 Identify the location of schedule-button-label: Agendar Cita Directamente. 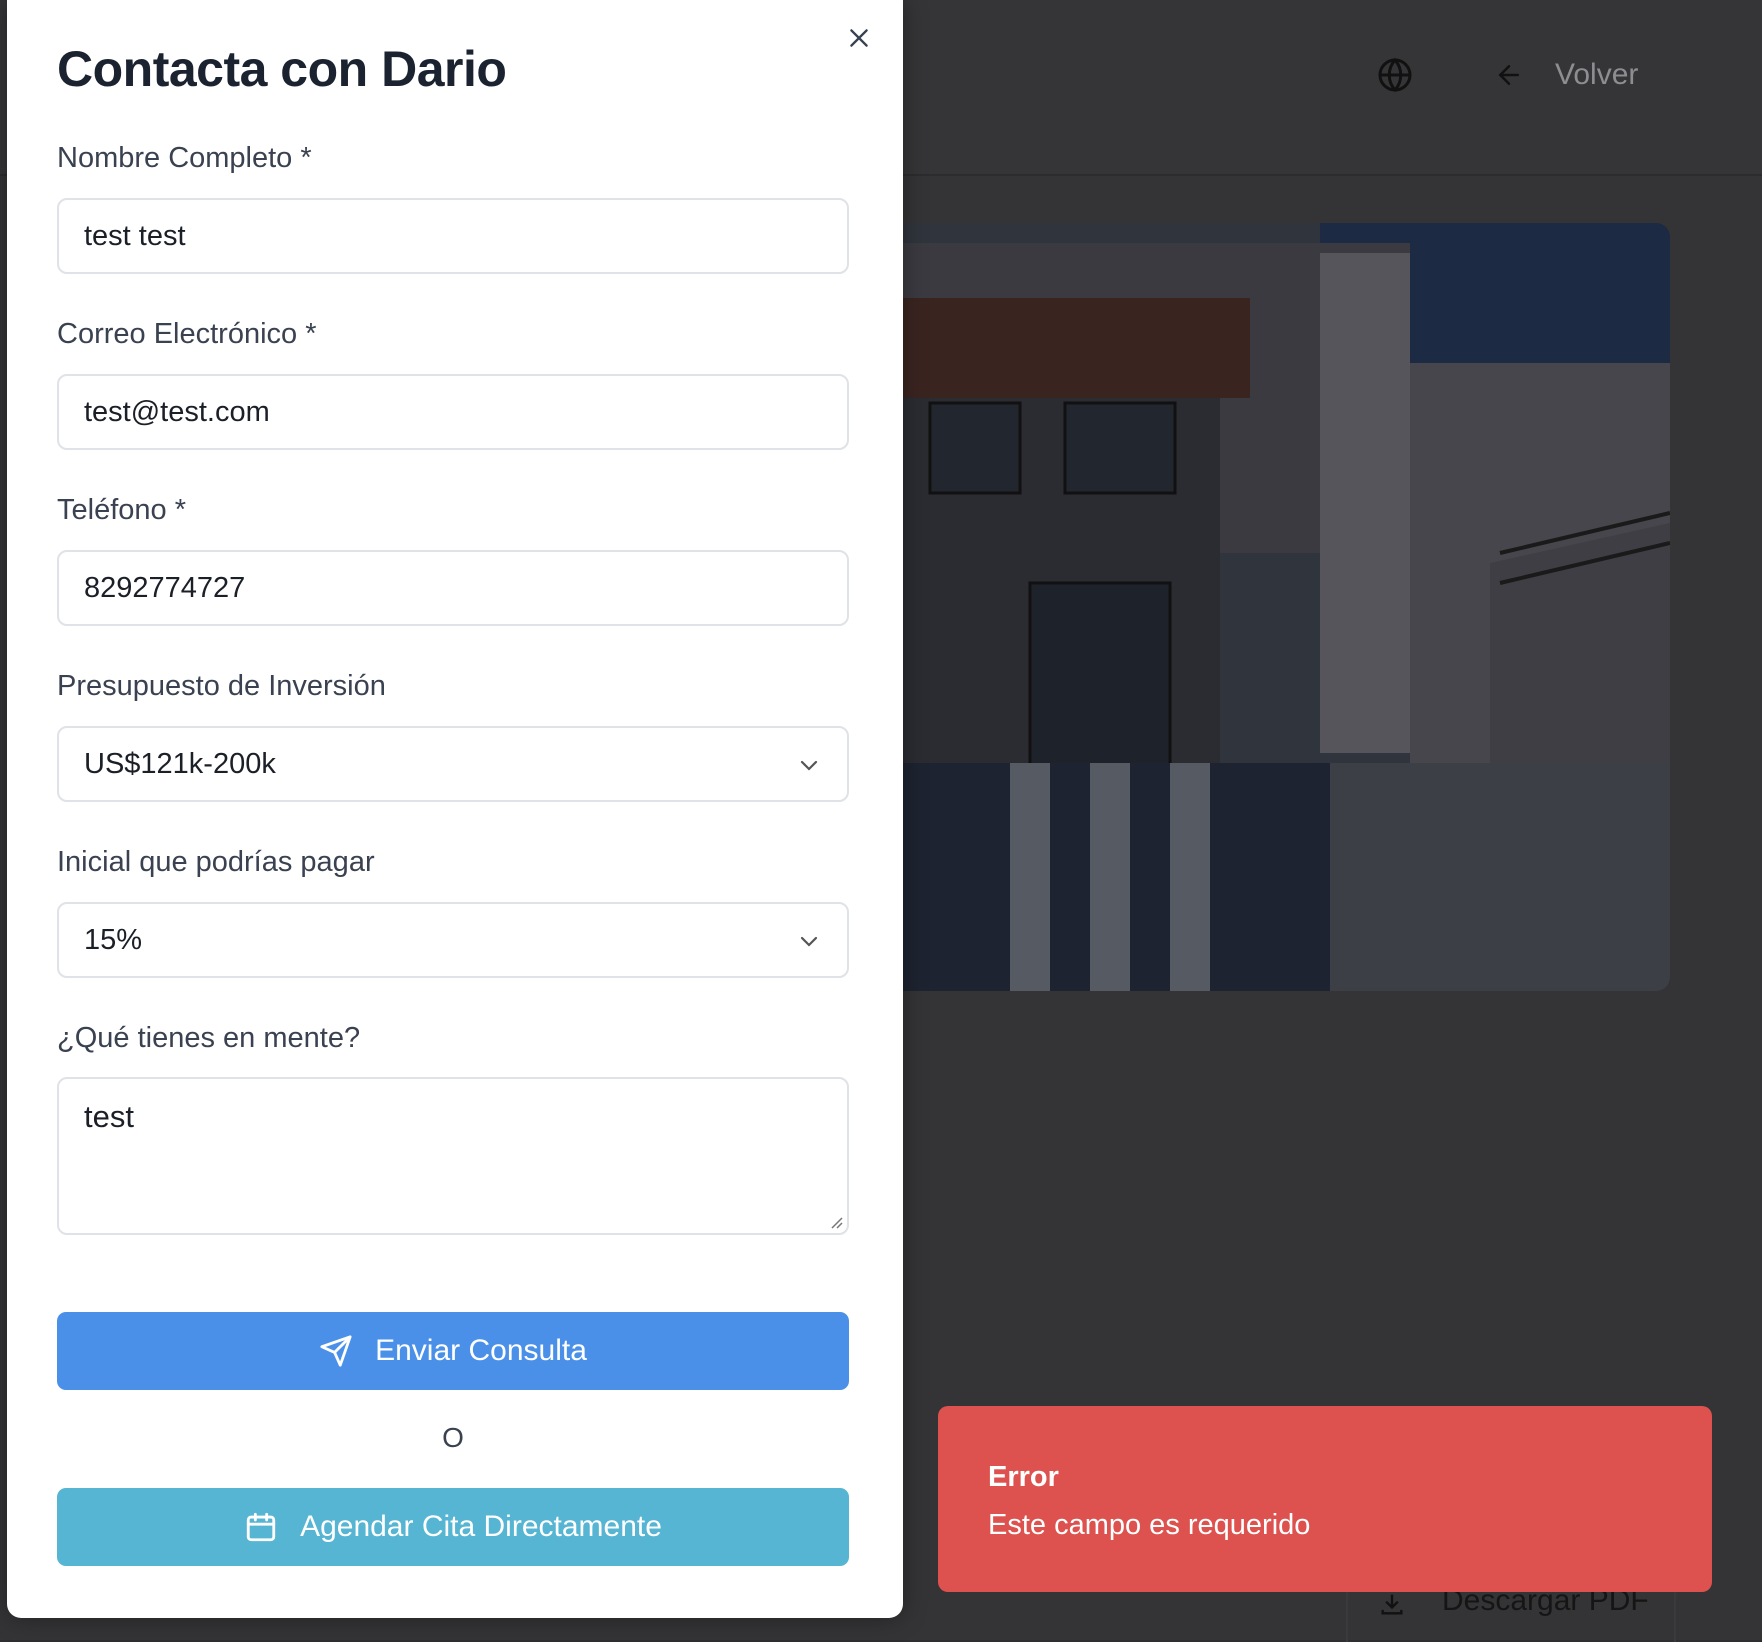
(481, 1526).